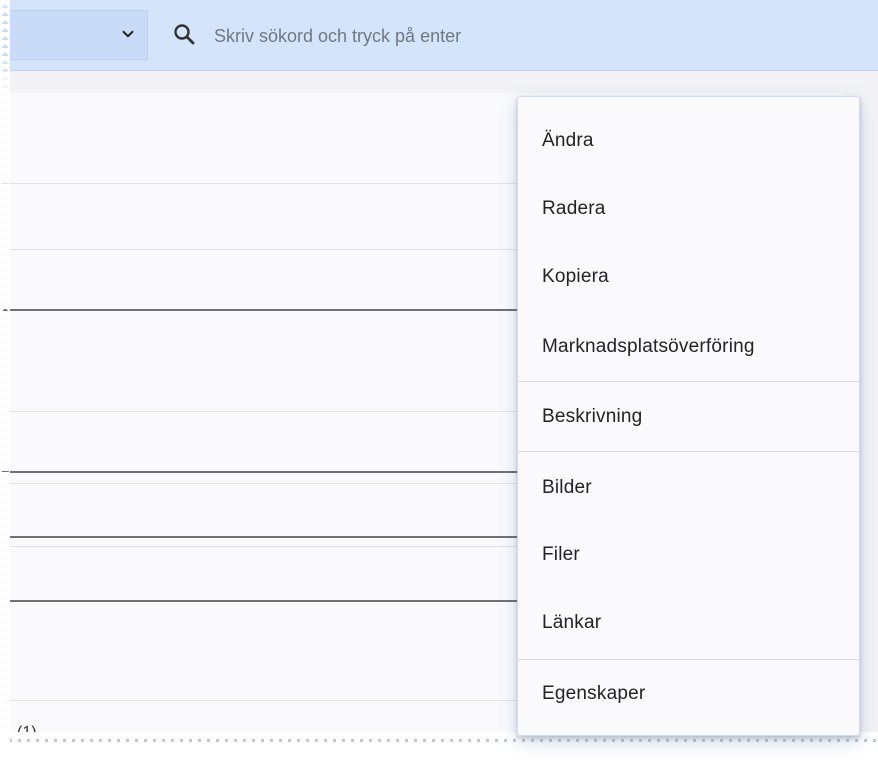 This screenshot has width=878, height=765. Describe the element at coordinates (688, 277) in the screenshot. I see `menu-item-copy: Kopiera` at that location.